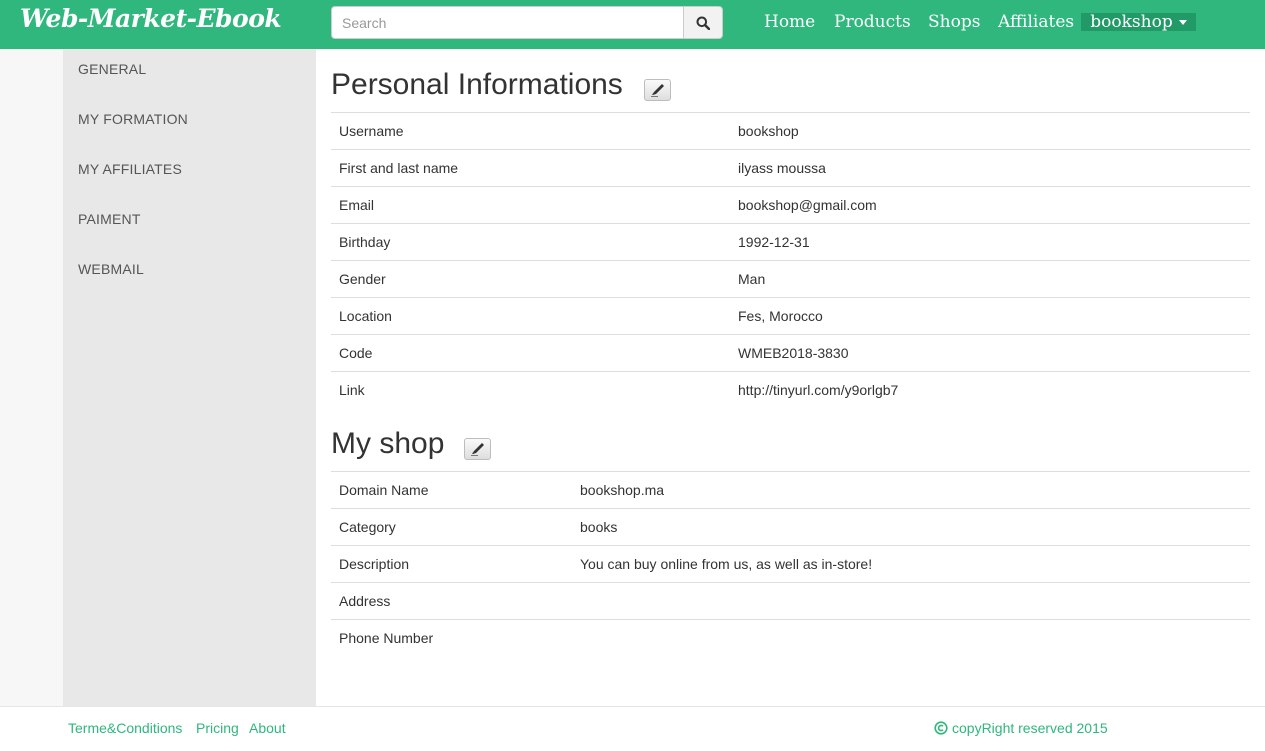 The height and width of the screenshot is (751, 1265). I want to click on table-row: First and last name ilyass moussa, so click(790, 168).